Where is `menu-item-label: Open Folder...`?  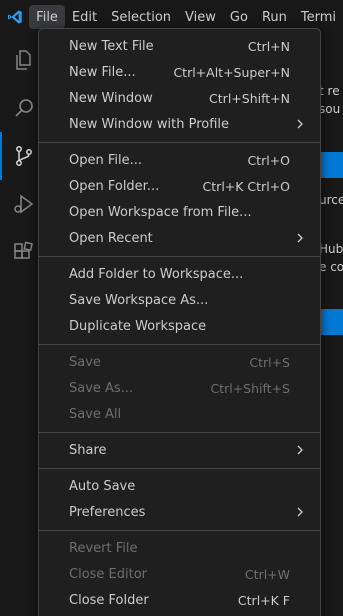
menu-item-label: Open Folder... is located at coordinates (114, 186).